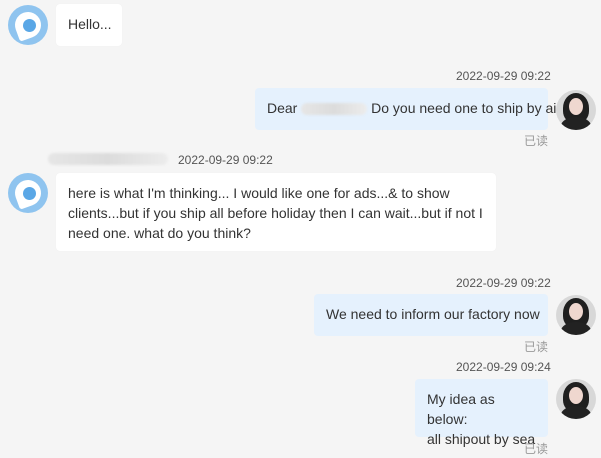  I want to click on message-bubble-outgoing: My idea as below: all shipout by sea, so click(481, 413).